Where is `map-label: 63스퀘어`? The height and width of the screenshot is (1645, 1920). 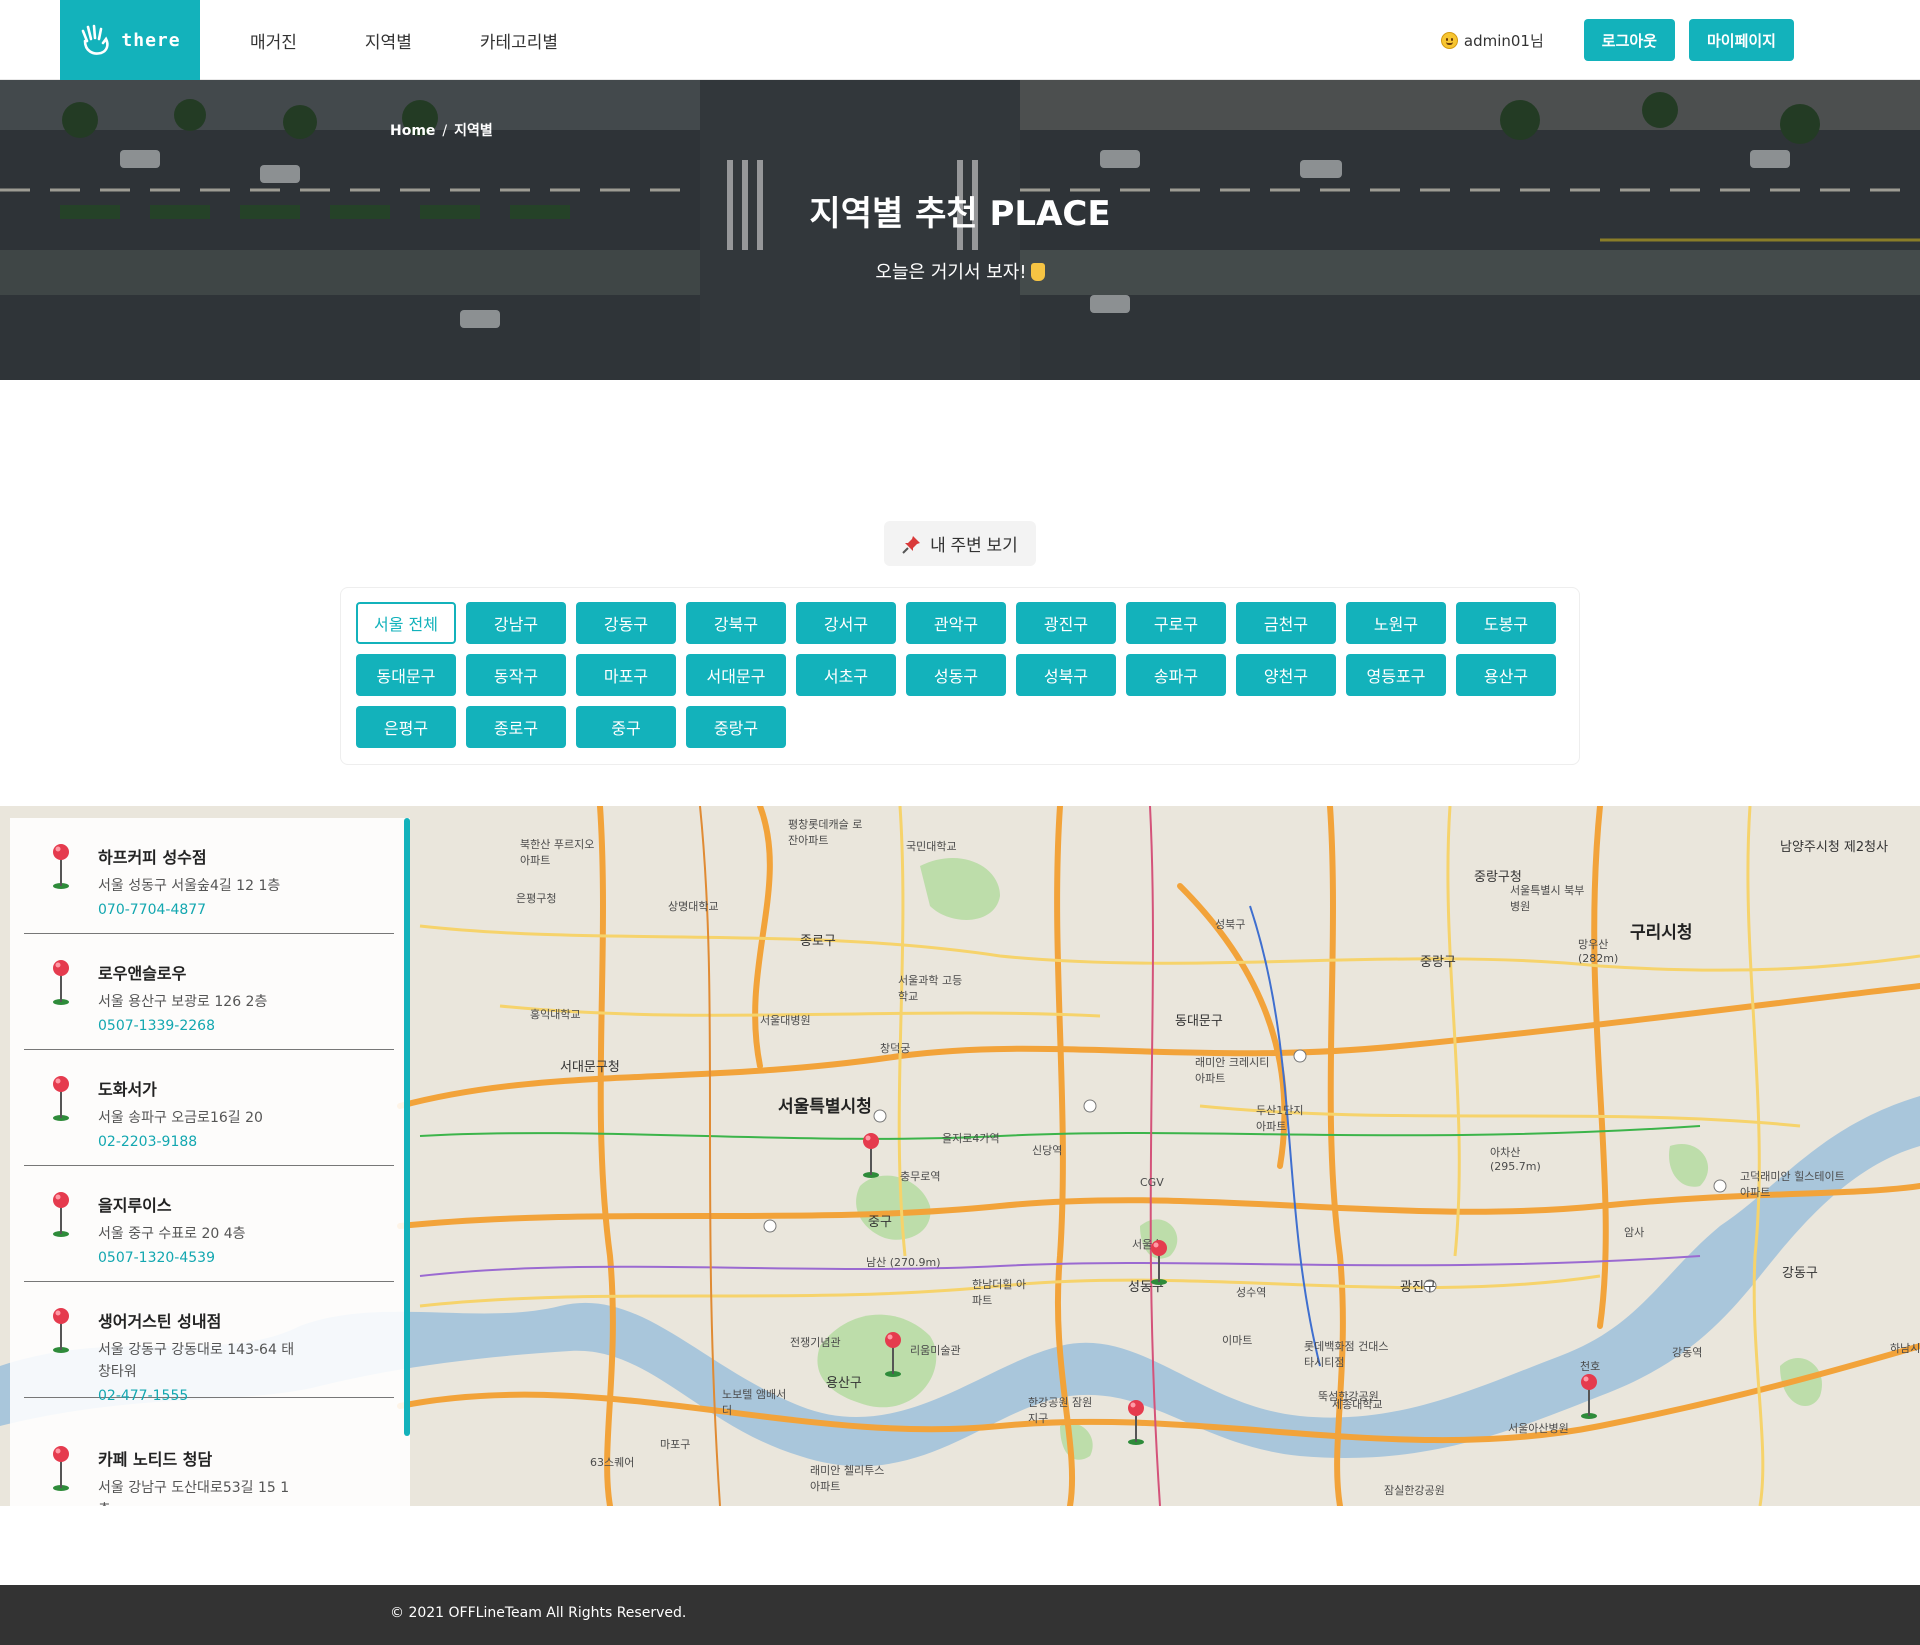
map-label: 63스퀘어 is located at coordinates (612, 1462).